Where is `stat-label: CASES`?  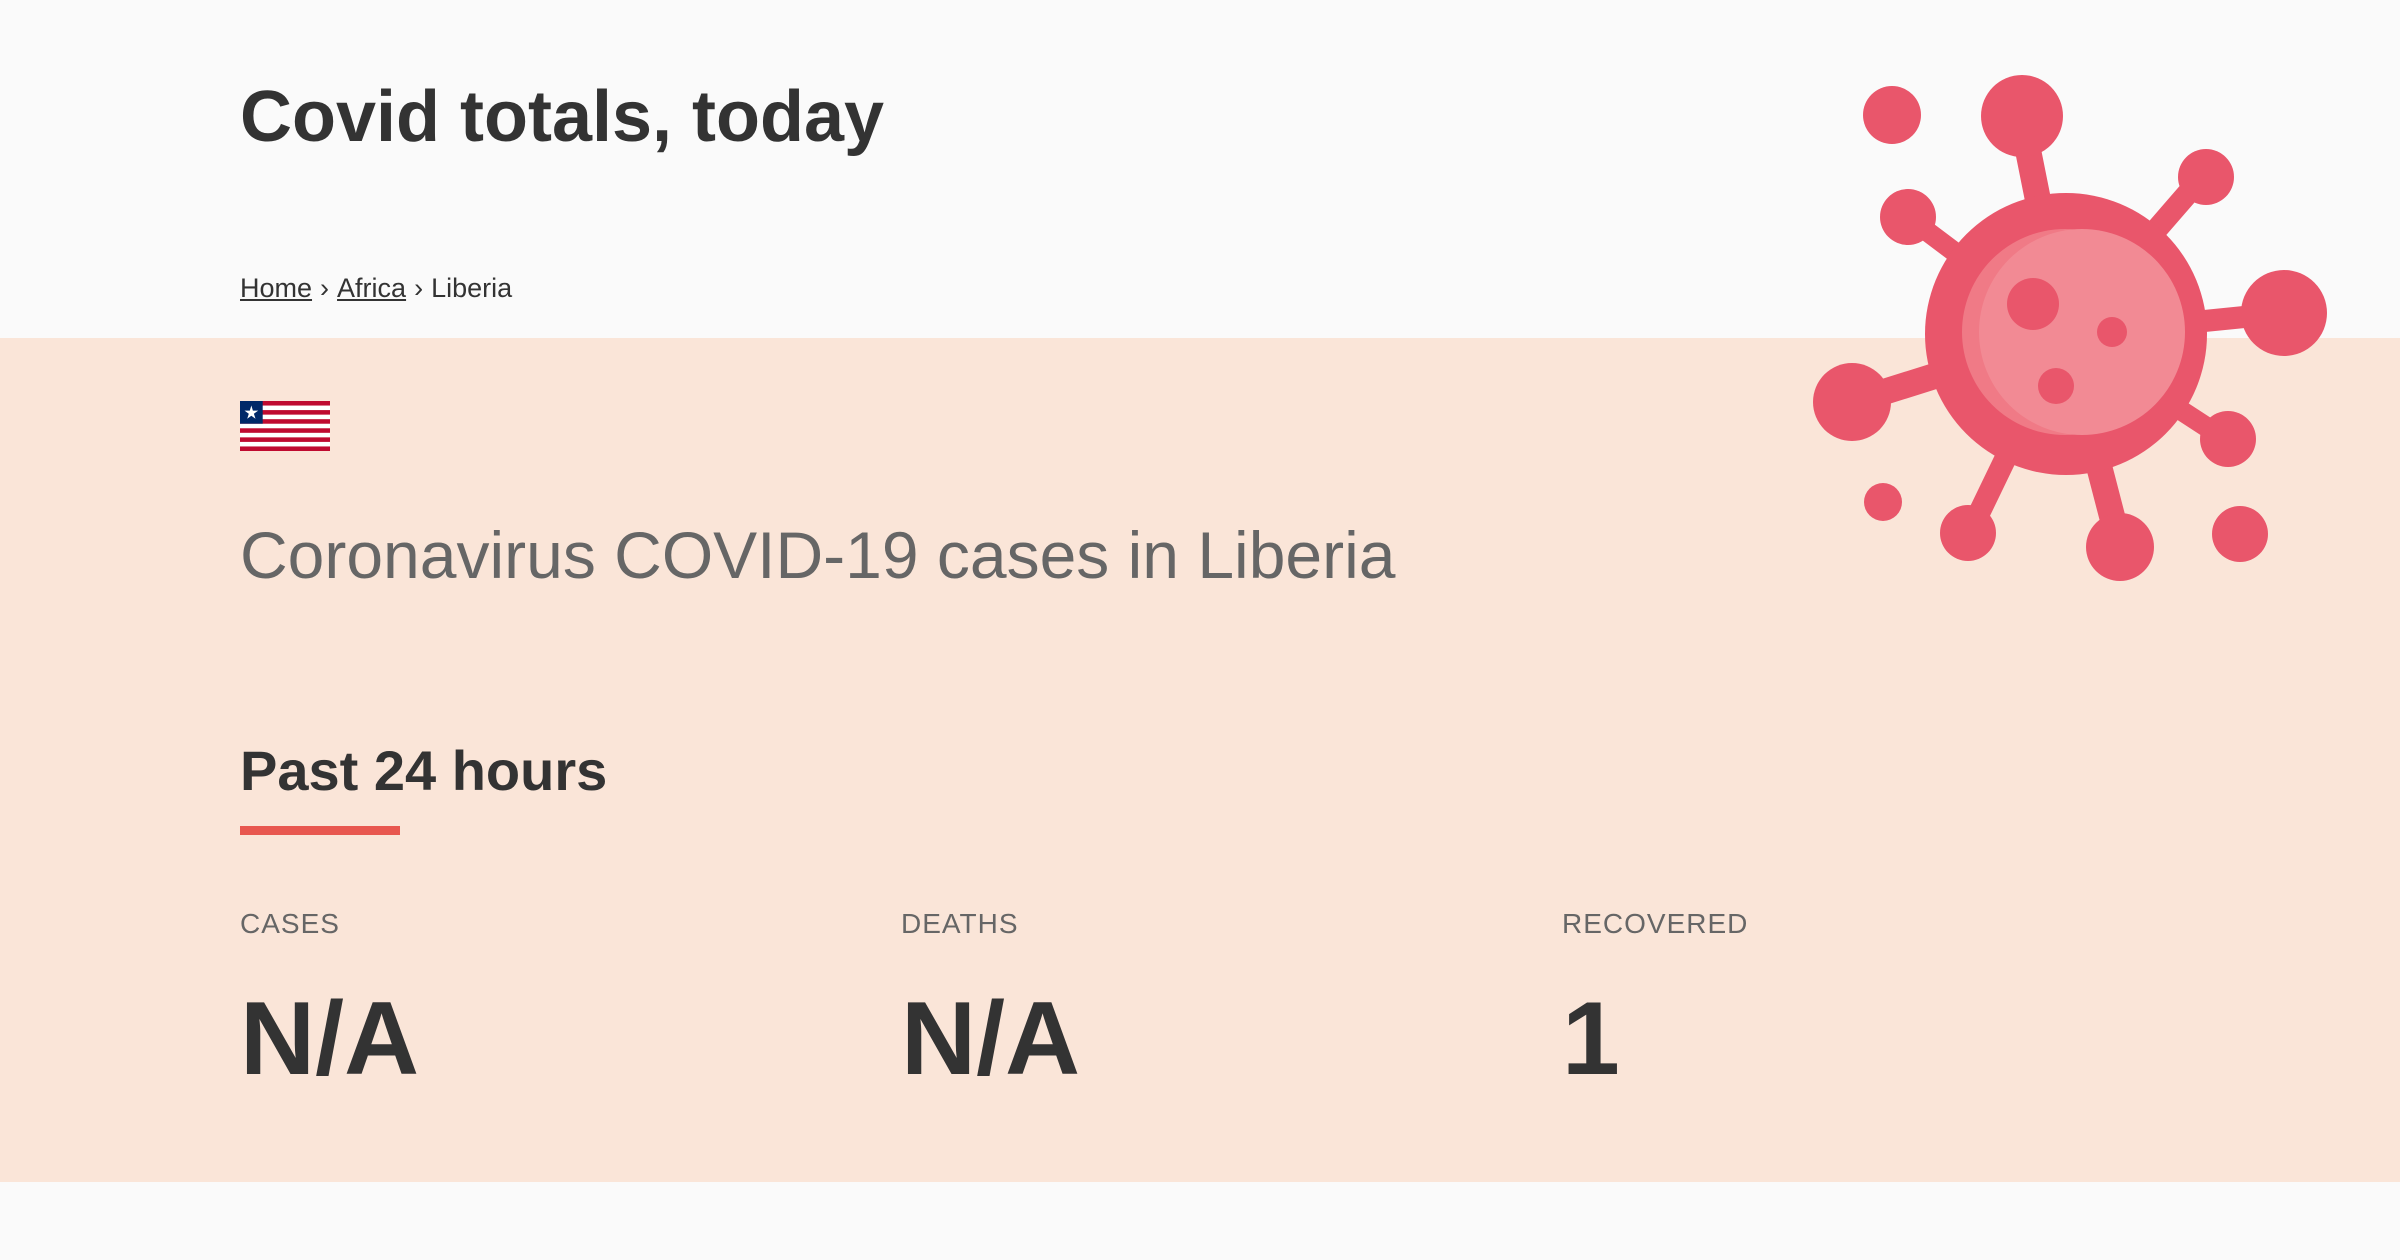 stat-label: CASES is located at coordinates (290, 923).